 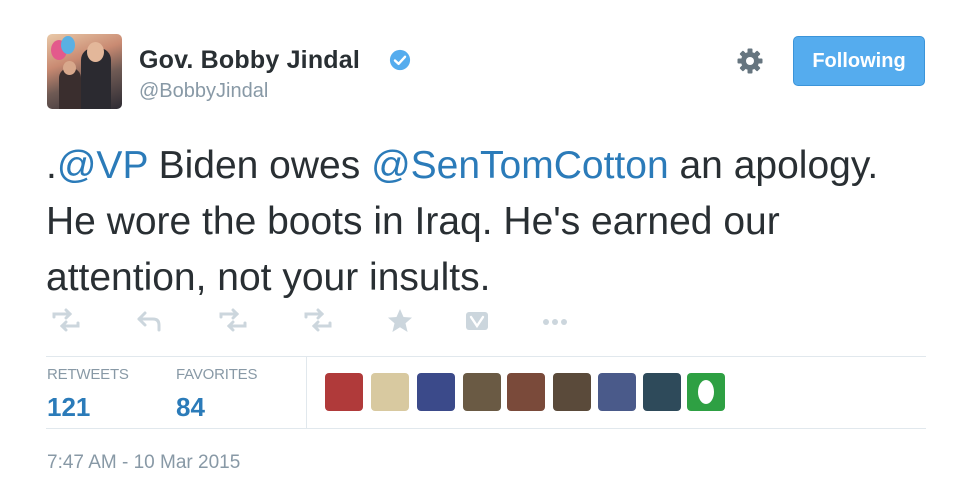 I want to click on avatar-balloon, so click(x=68, y=45).